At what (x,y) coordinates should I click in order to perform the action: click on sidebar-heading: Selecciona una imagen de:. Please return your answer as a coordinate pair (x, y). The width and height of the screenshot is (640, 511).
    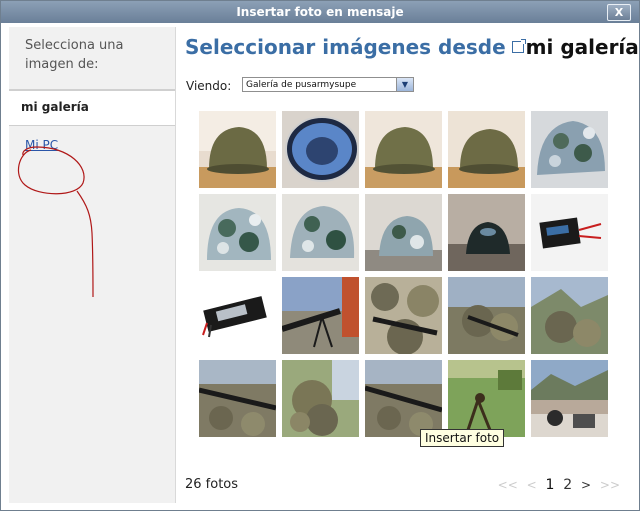
    Looking at the image, I should click on (74, 55).